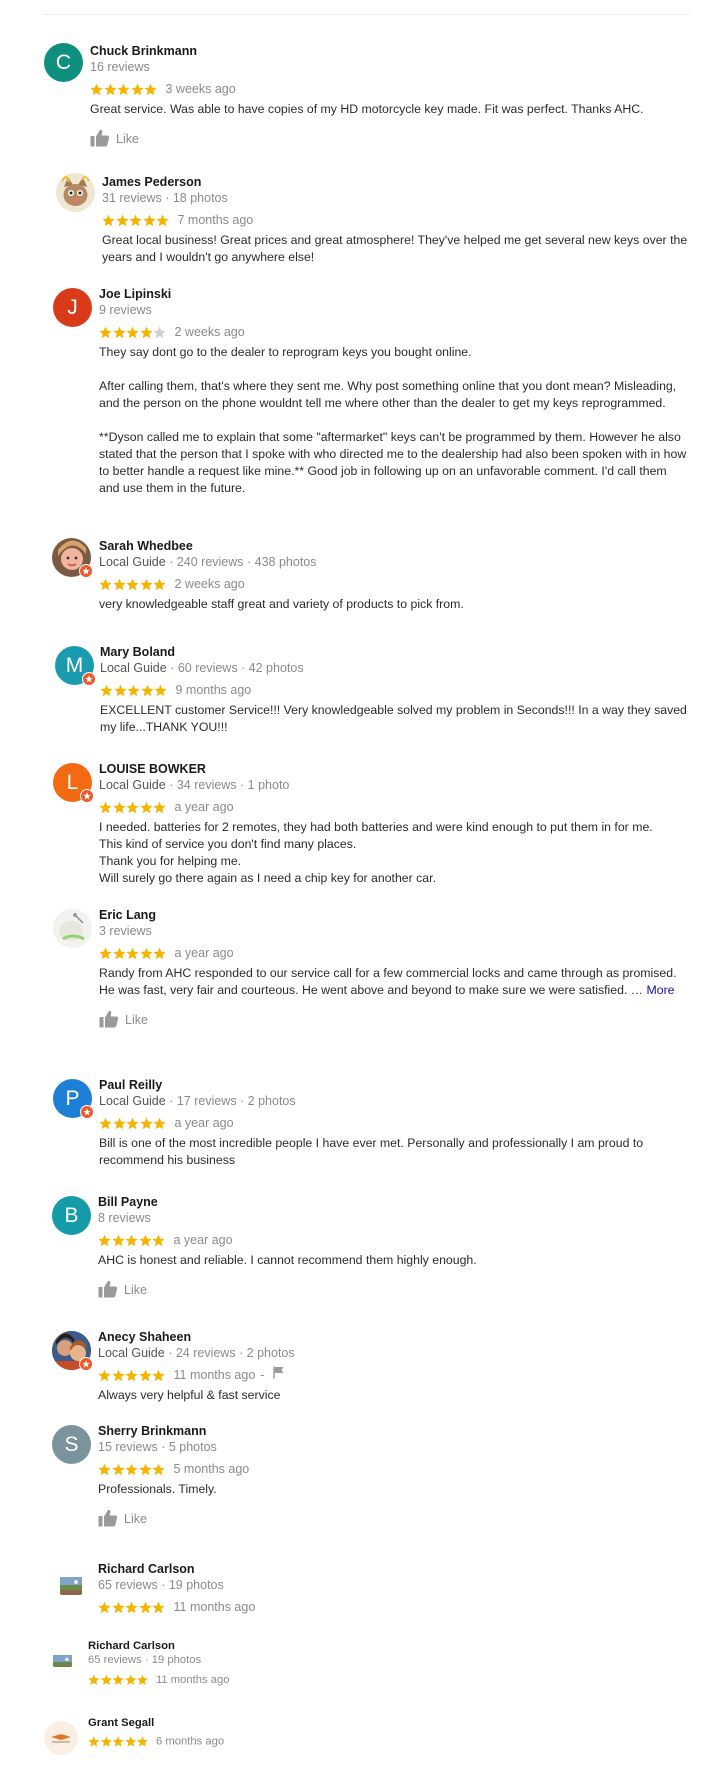  Describe the element at coordinates (213, 690) in the screenshot. I see `review-date: 9 months ago` at that location.